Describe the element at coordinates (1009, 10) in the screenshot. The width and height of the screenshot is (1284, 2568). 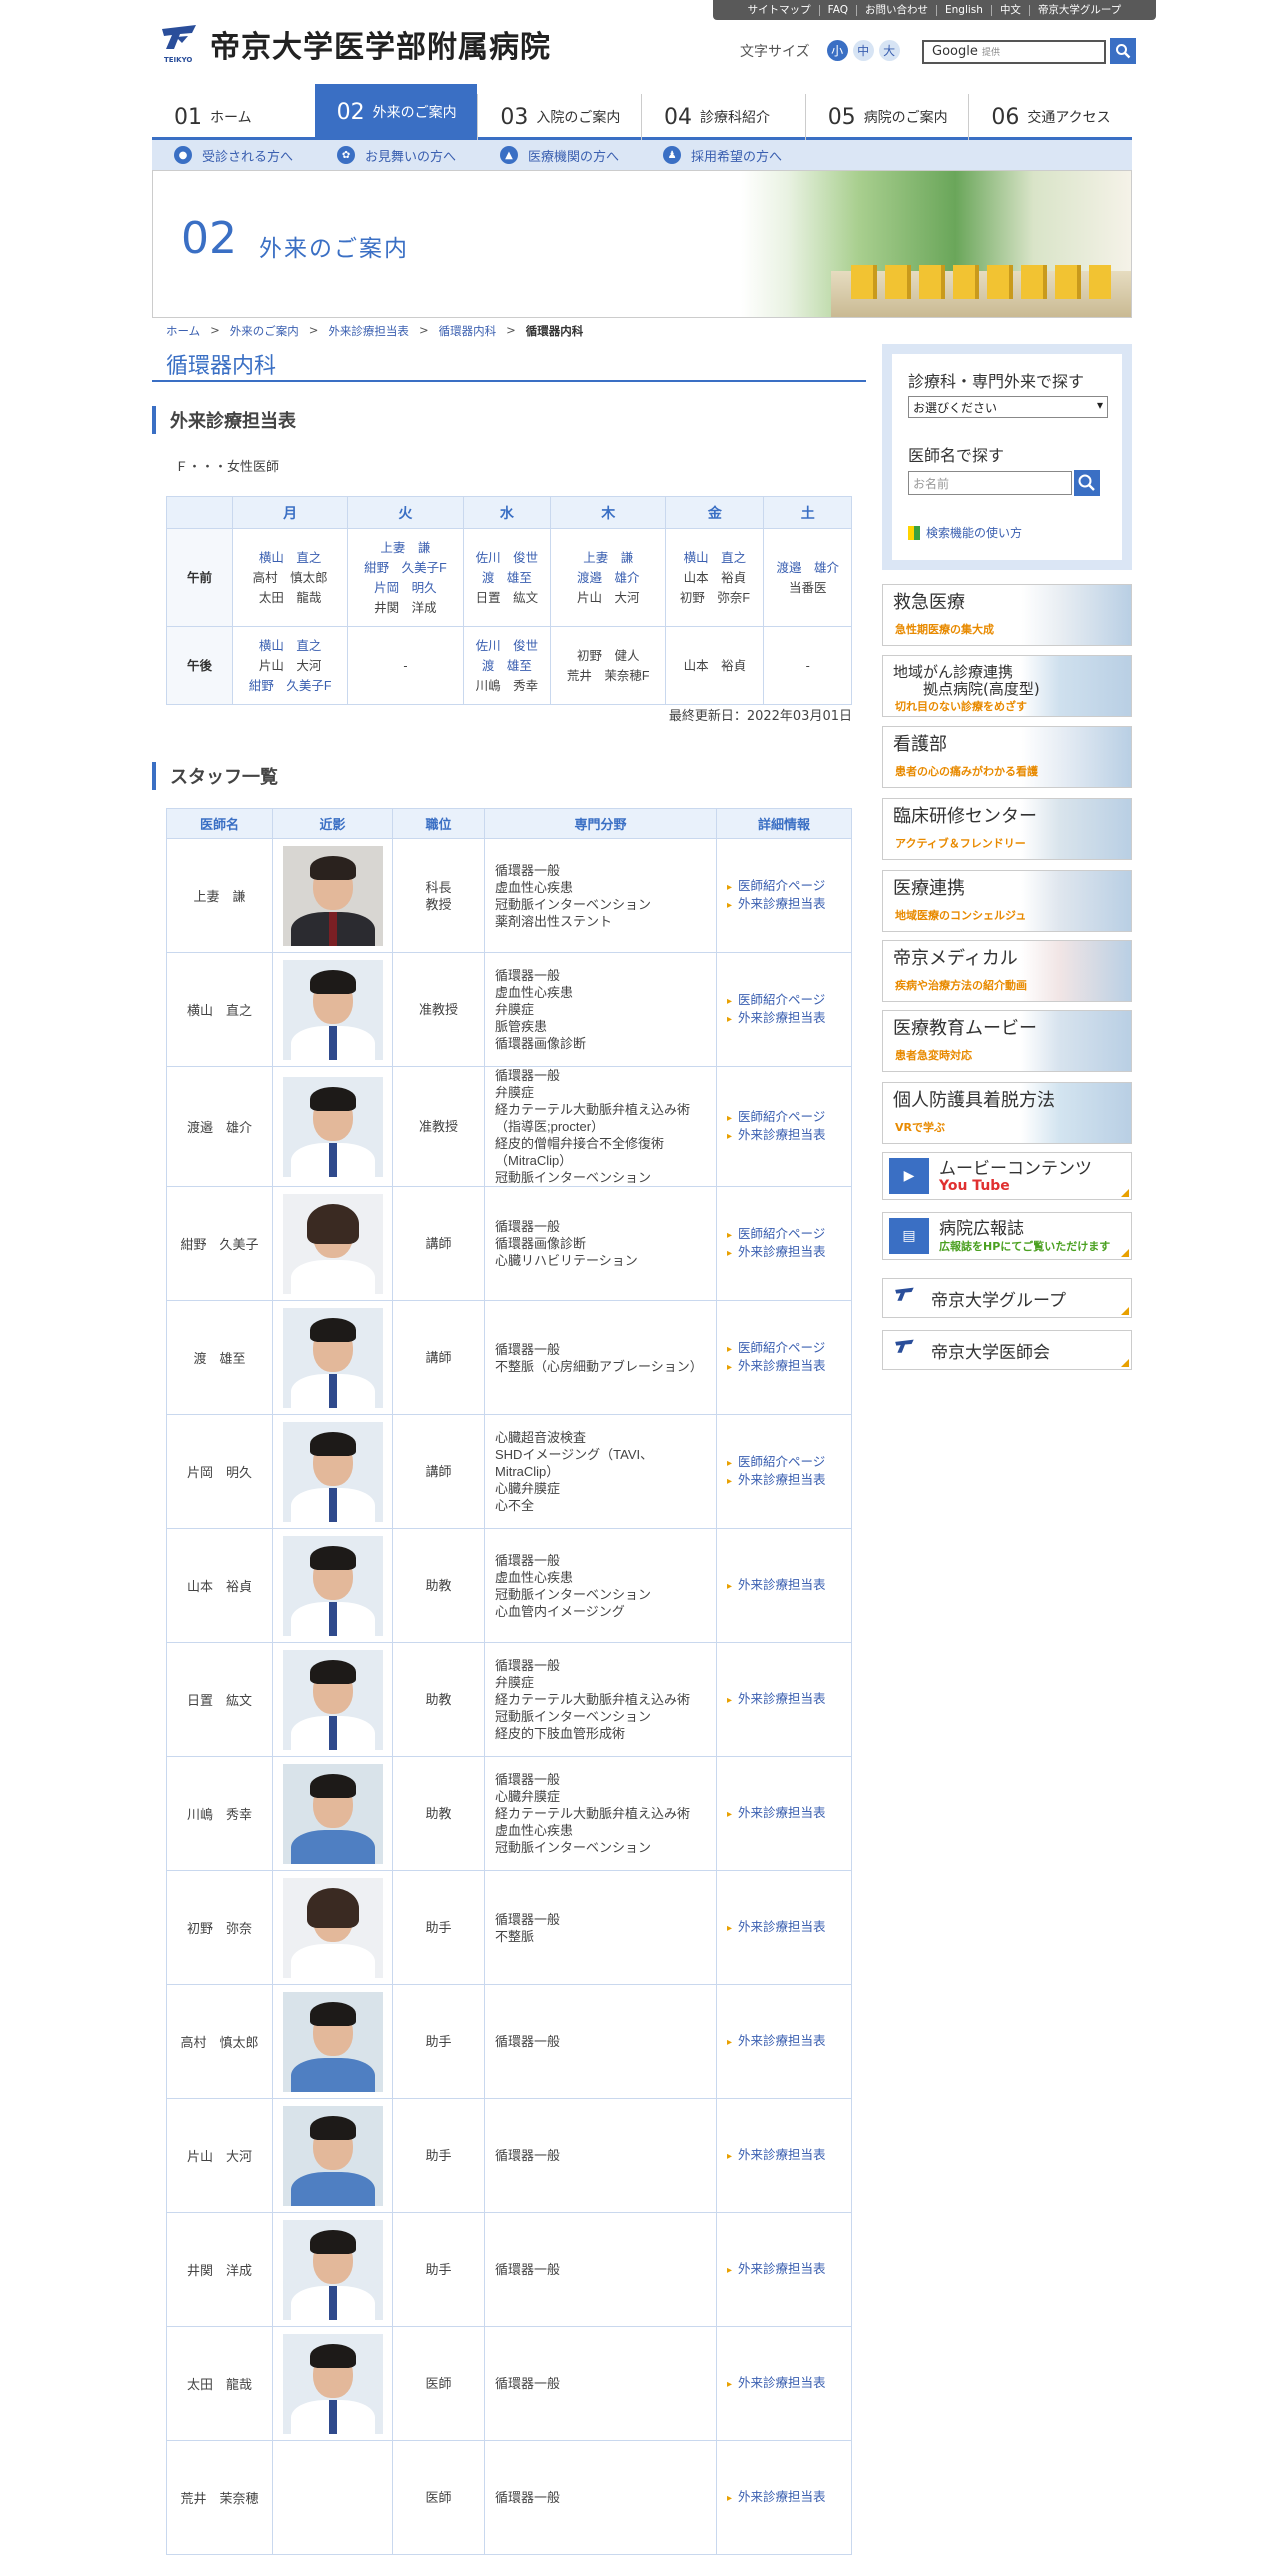
I see `util-link-chinese: 中文` at that location.